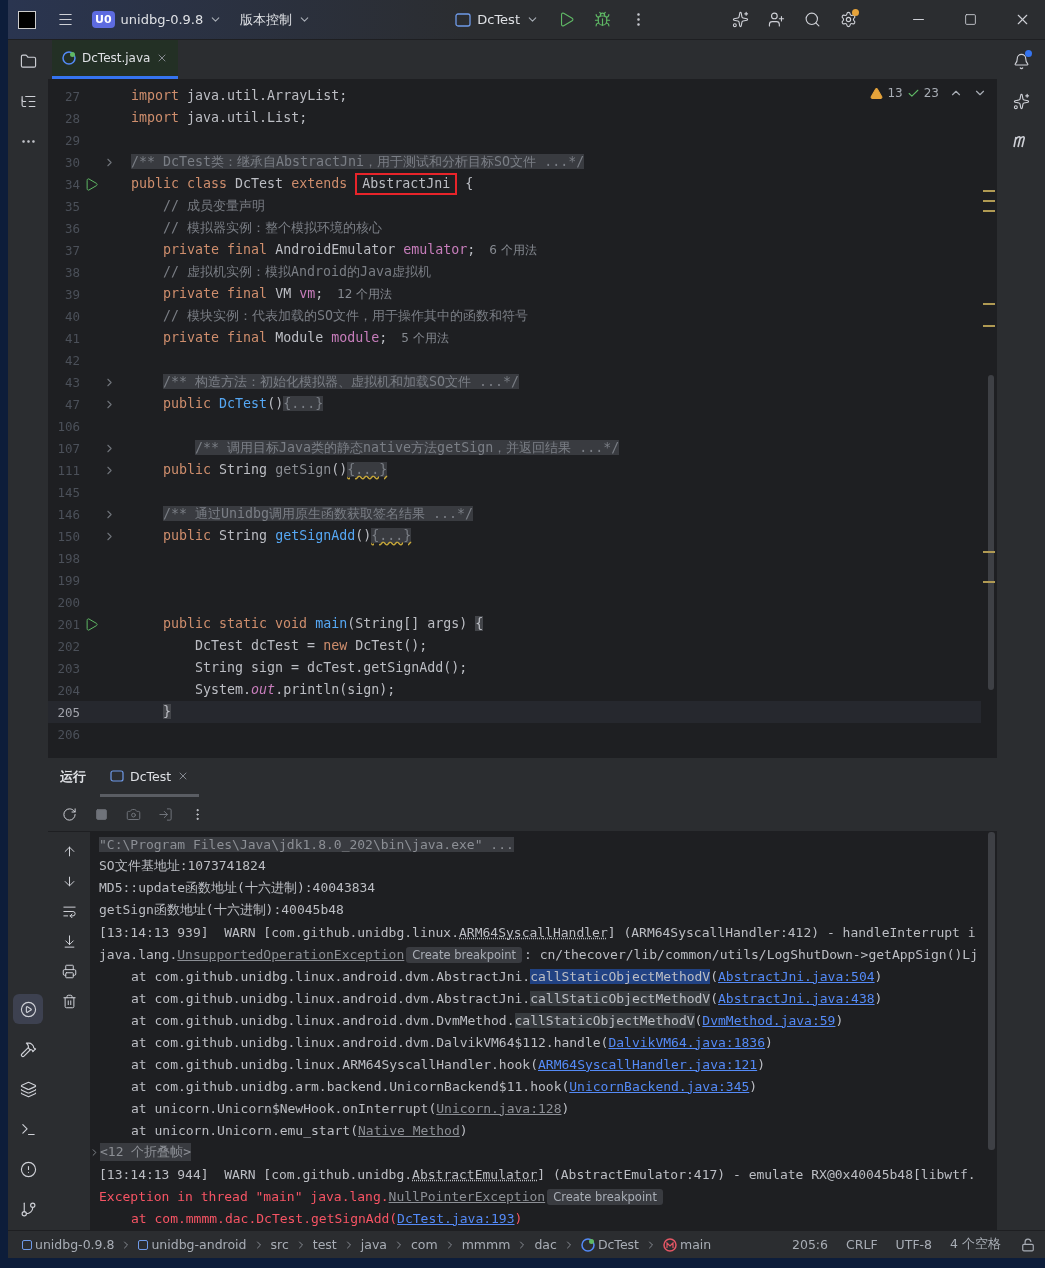 This screenshot has height=1268, width=1045. I want to click on source-link: DalvikVM64.java:1836, so click(686, 1042).